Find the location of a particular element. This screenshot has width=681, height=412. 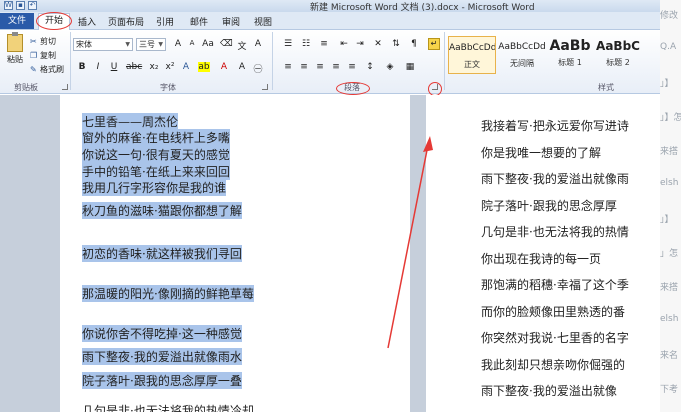

grow-font-icon: A is located at coordinates (178, 44).